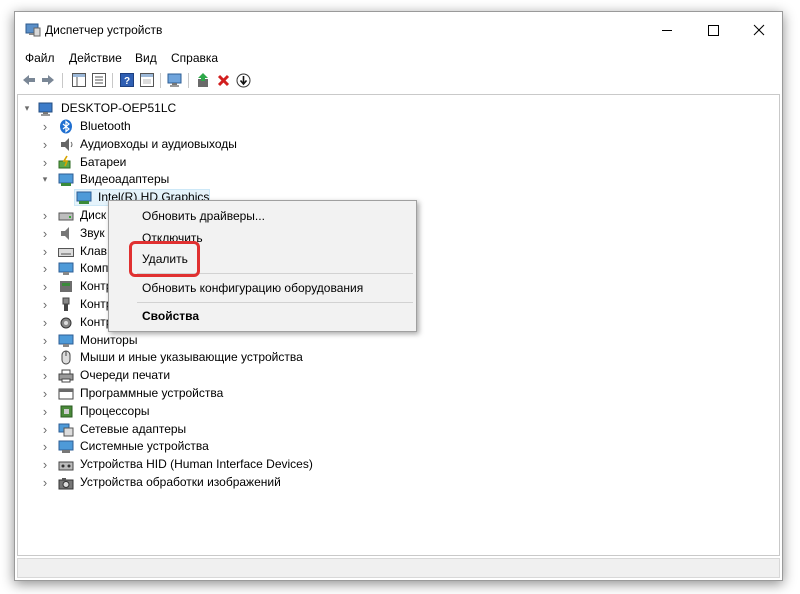 Image resolution: width=800 pixels, height=594 pixels. I want to click on scan-hardware-monitor-icon, so click(175, 80).